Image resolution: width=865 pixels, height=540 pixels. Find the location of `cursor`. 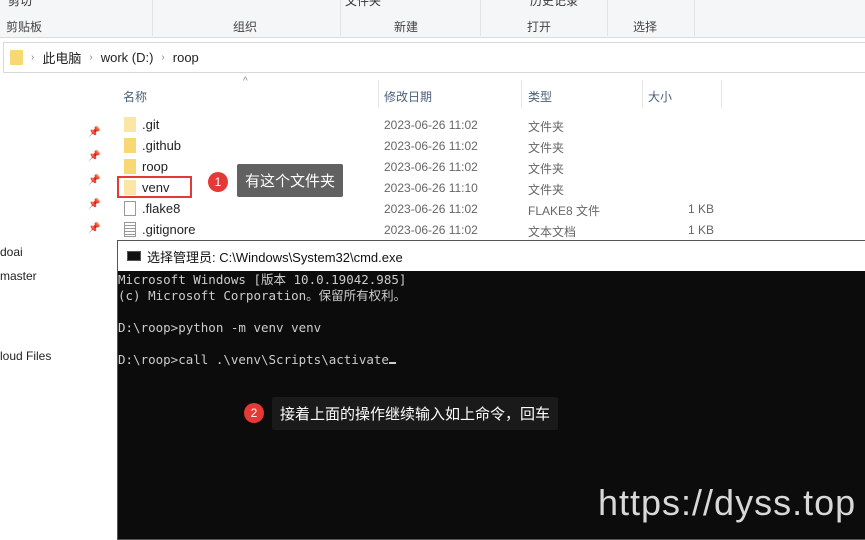

cursor is located at coordinates (392, 363).